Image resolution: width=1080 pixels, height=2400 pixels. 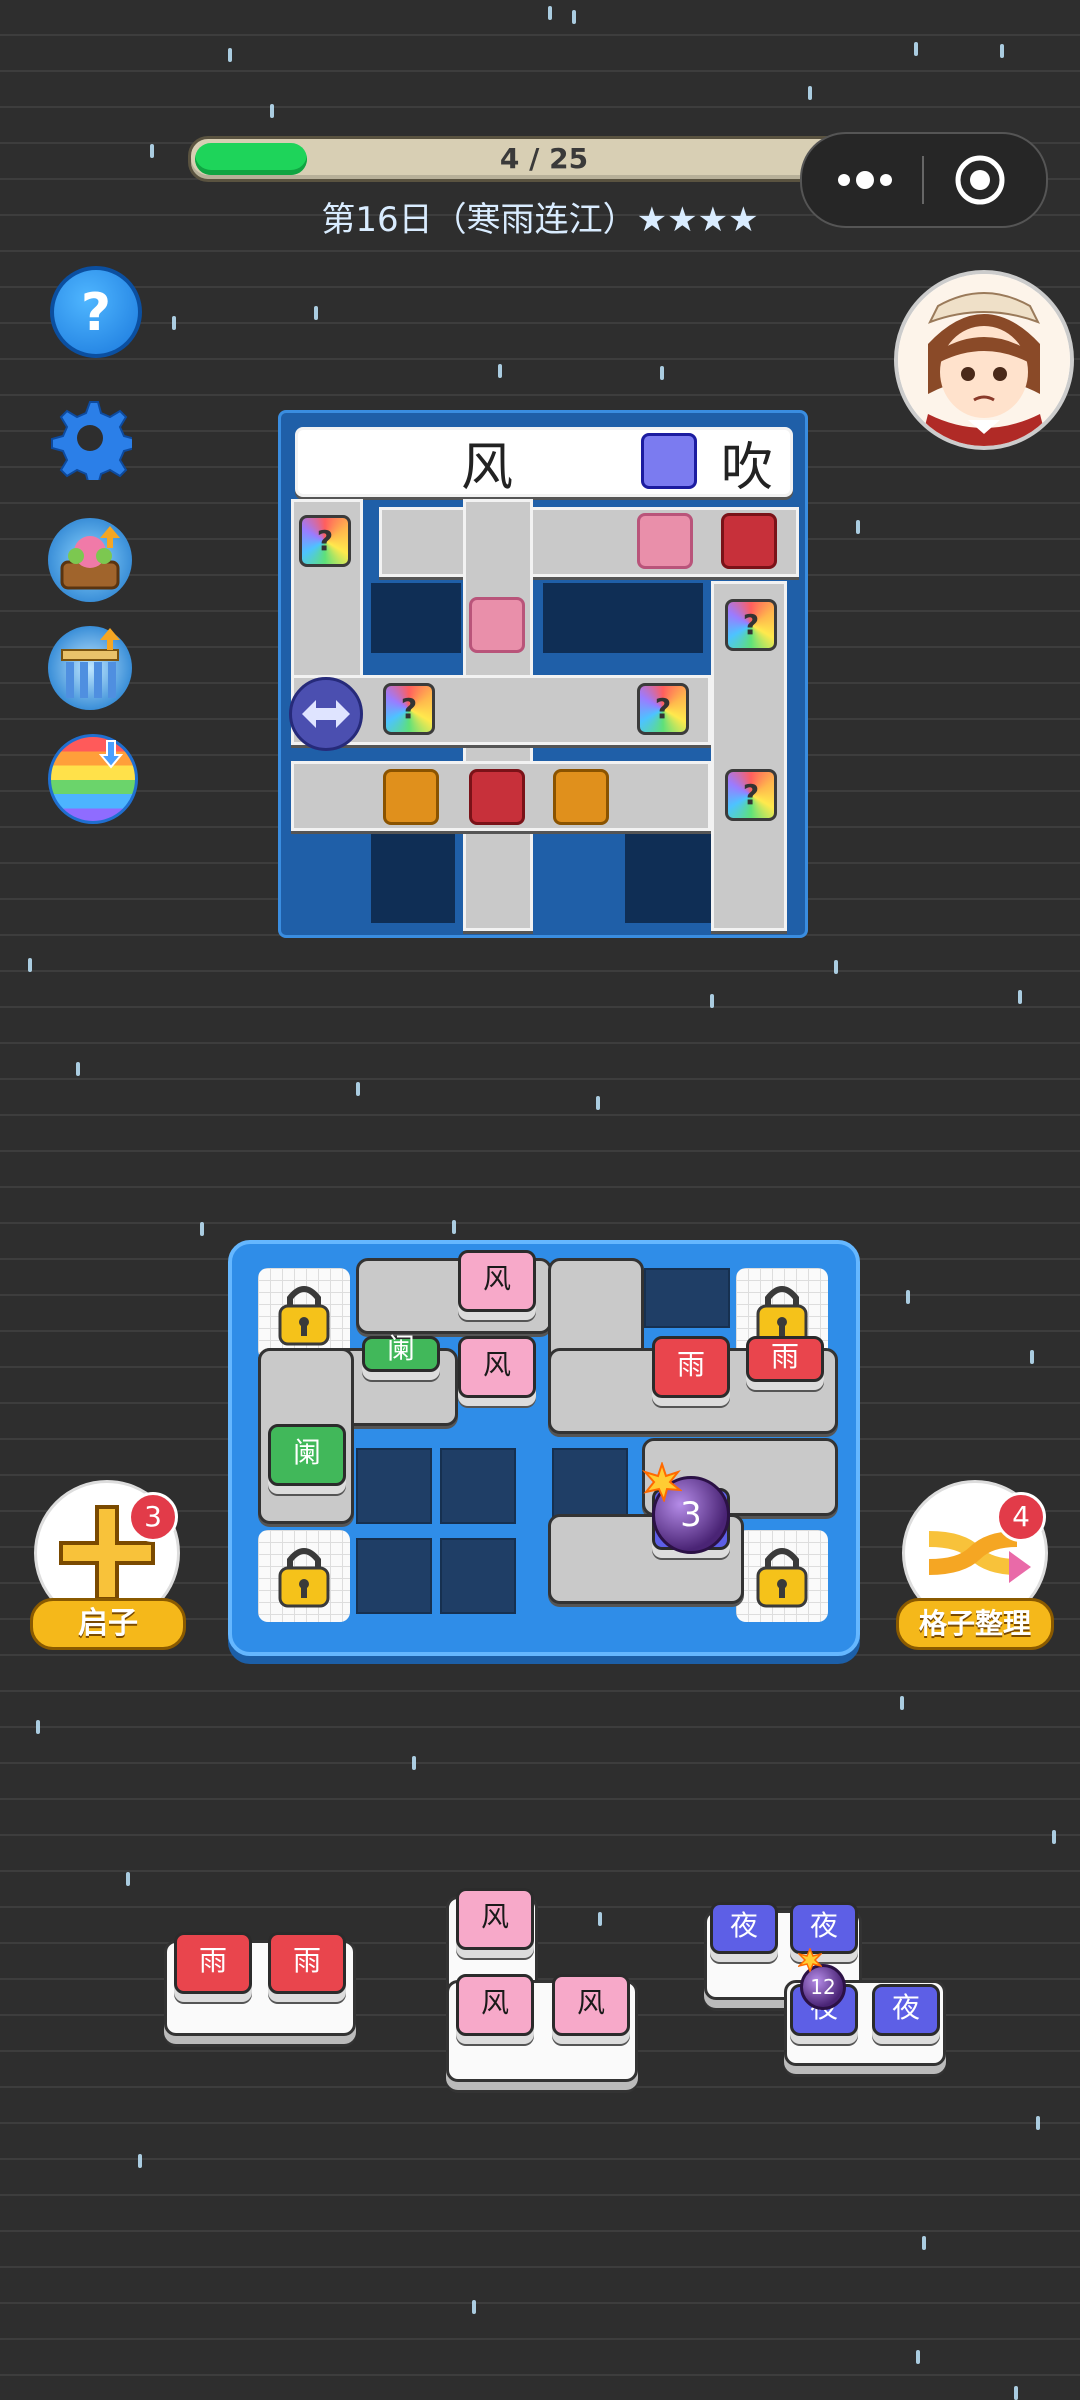 What do you see at coordinates (540, 220) in the screenshot?
I see `level-title: 第16日（寒雨连江）★★★★` at bounding box center [540, 220].